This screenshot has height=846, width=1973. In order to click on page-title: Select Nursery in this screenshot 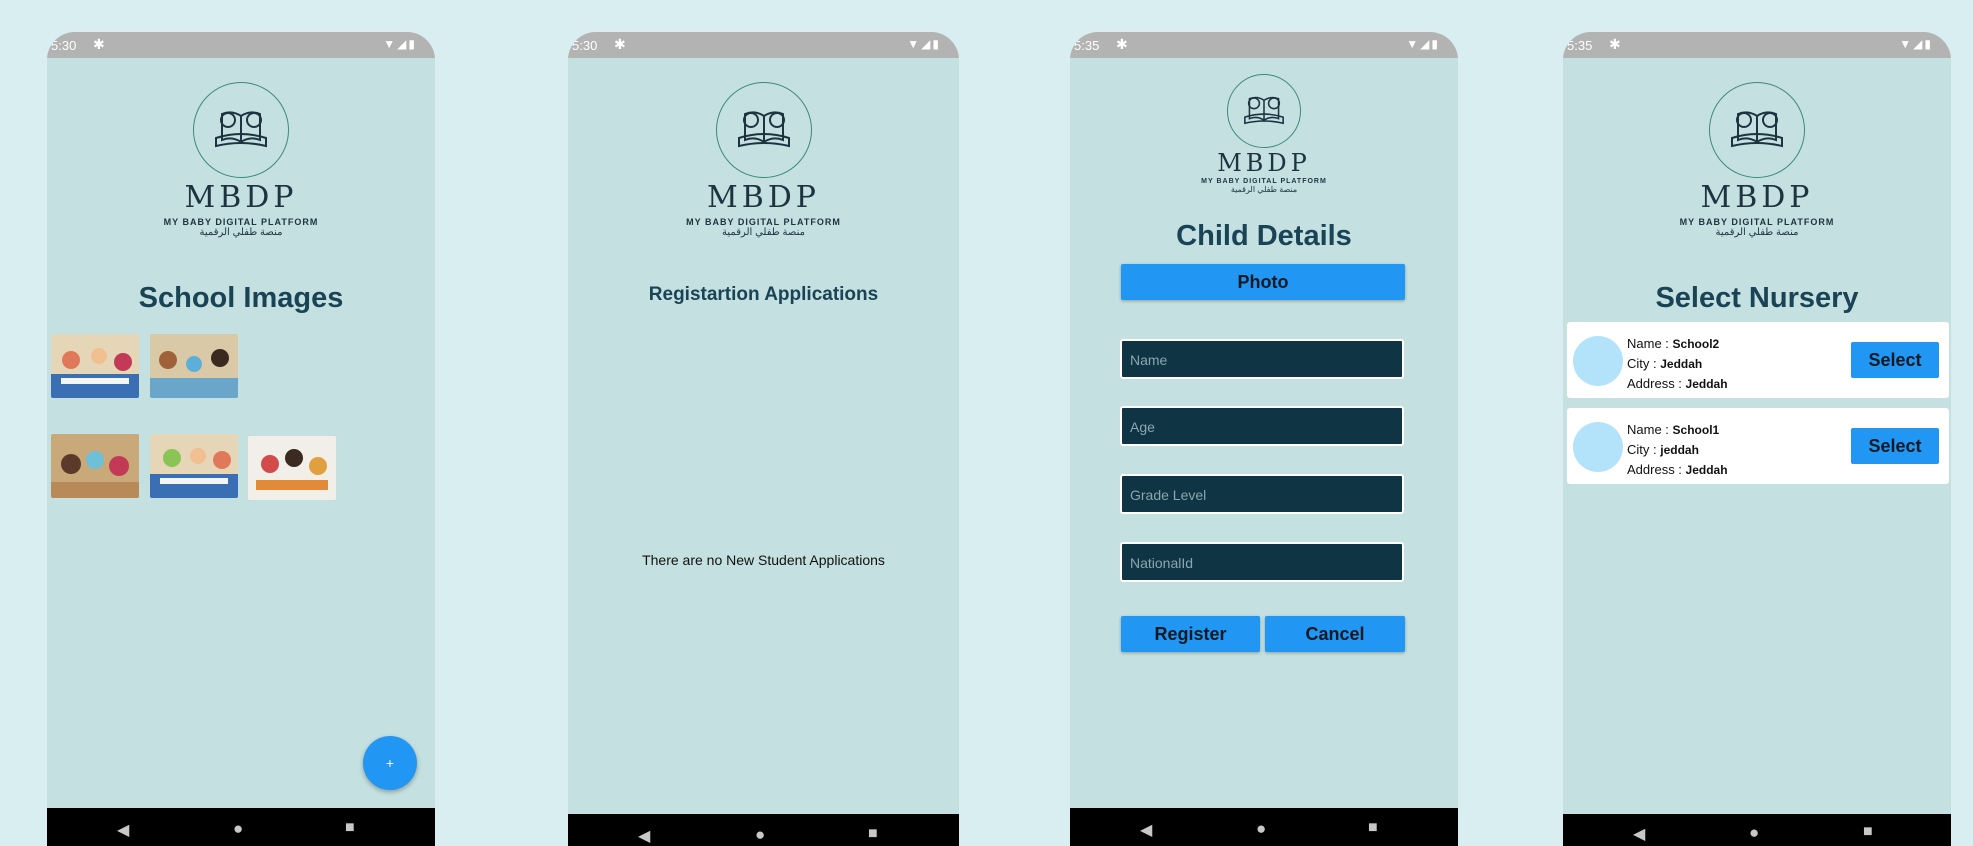, I will do `click(1757, 298)`.